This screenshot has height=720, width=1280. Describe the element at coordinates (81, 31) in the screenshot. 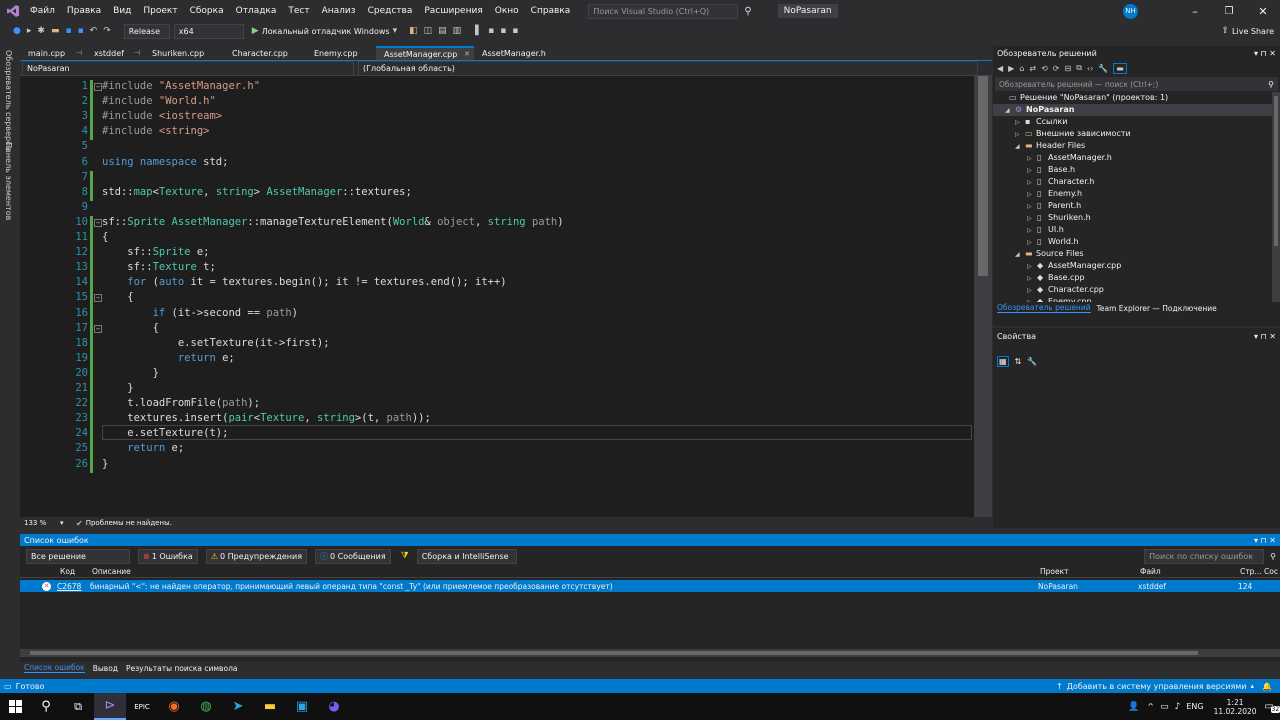

I see `save-all-icon: ▪` at that location.